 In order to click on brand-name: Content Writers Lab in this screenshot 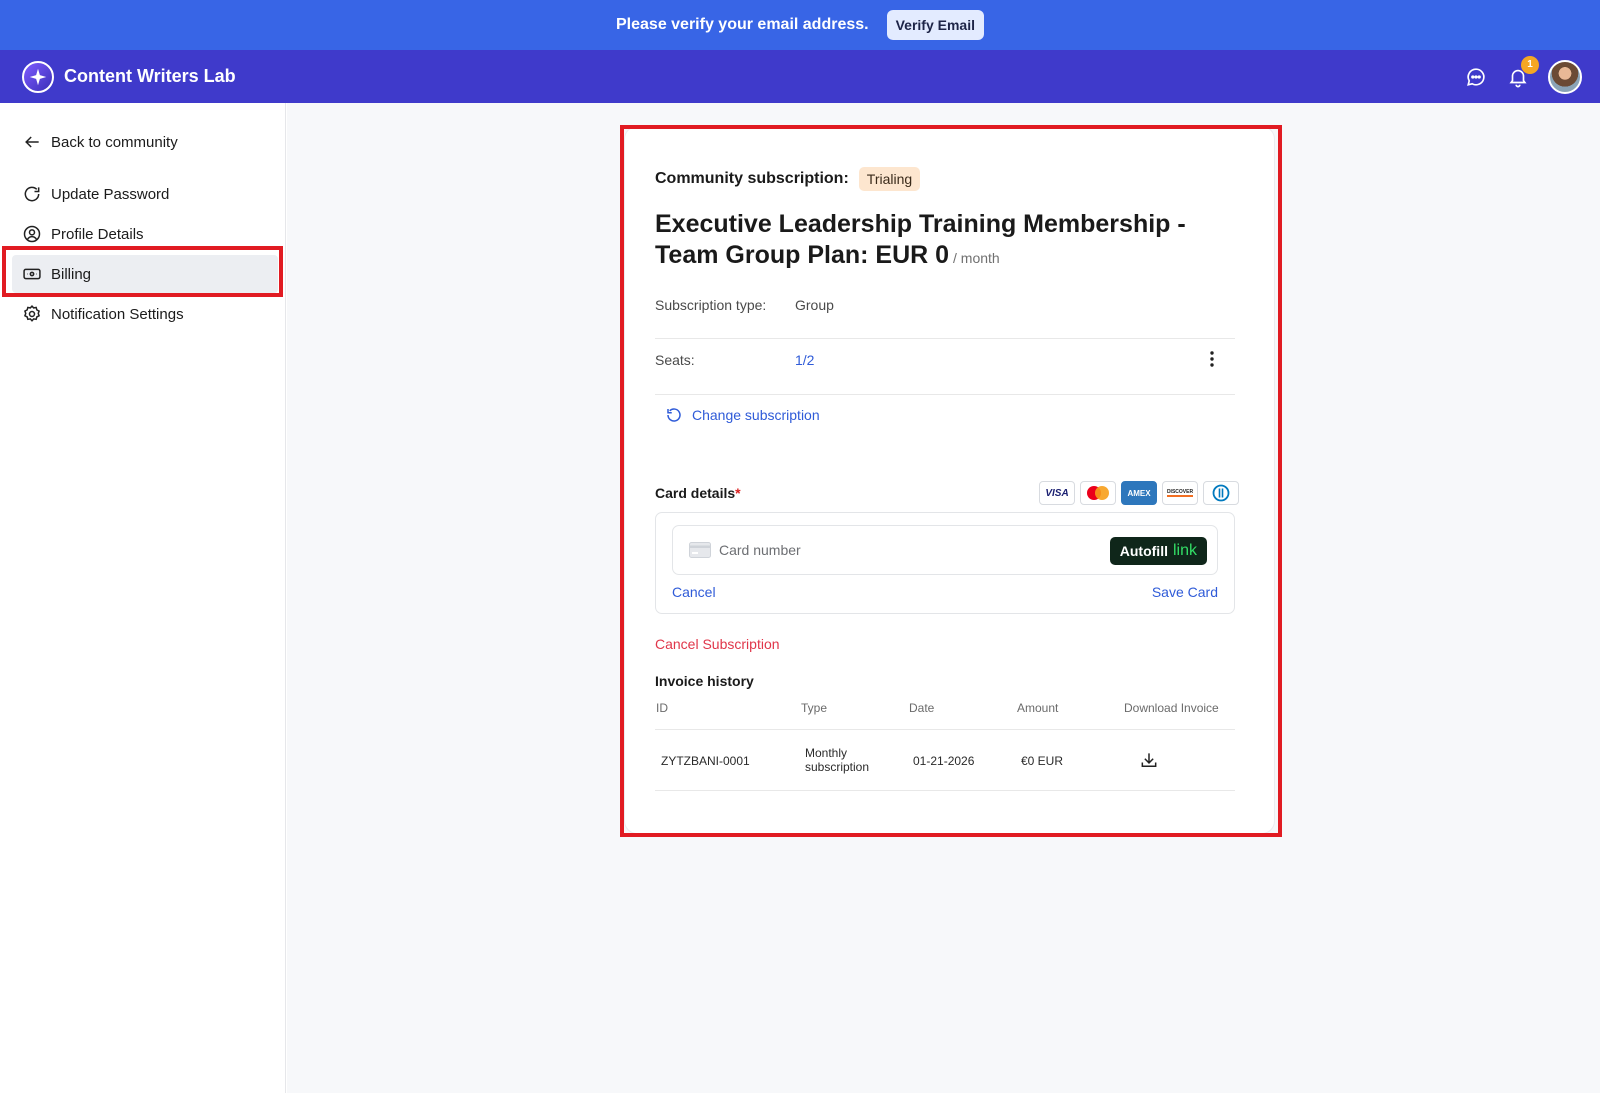, I will do `click(150, 76)`.